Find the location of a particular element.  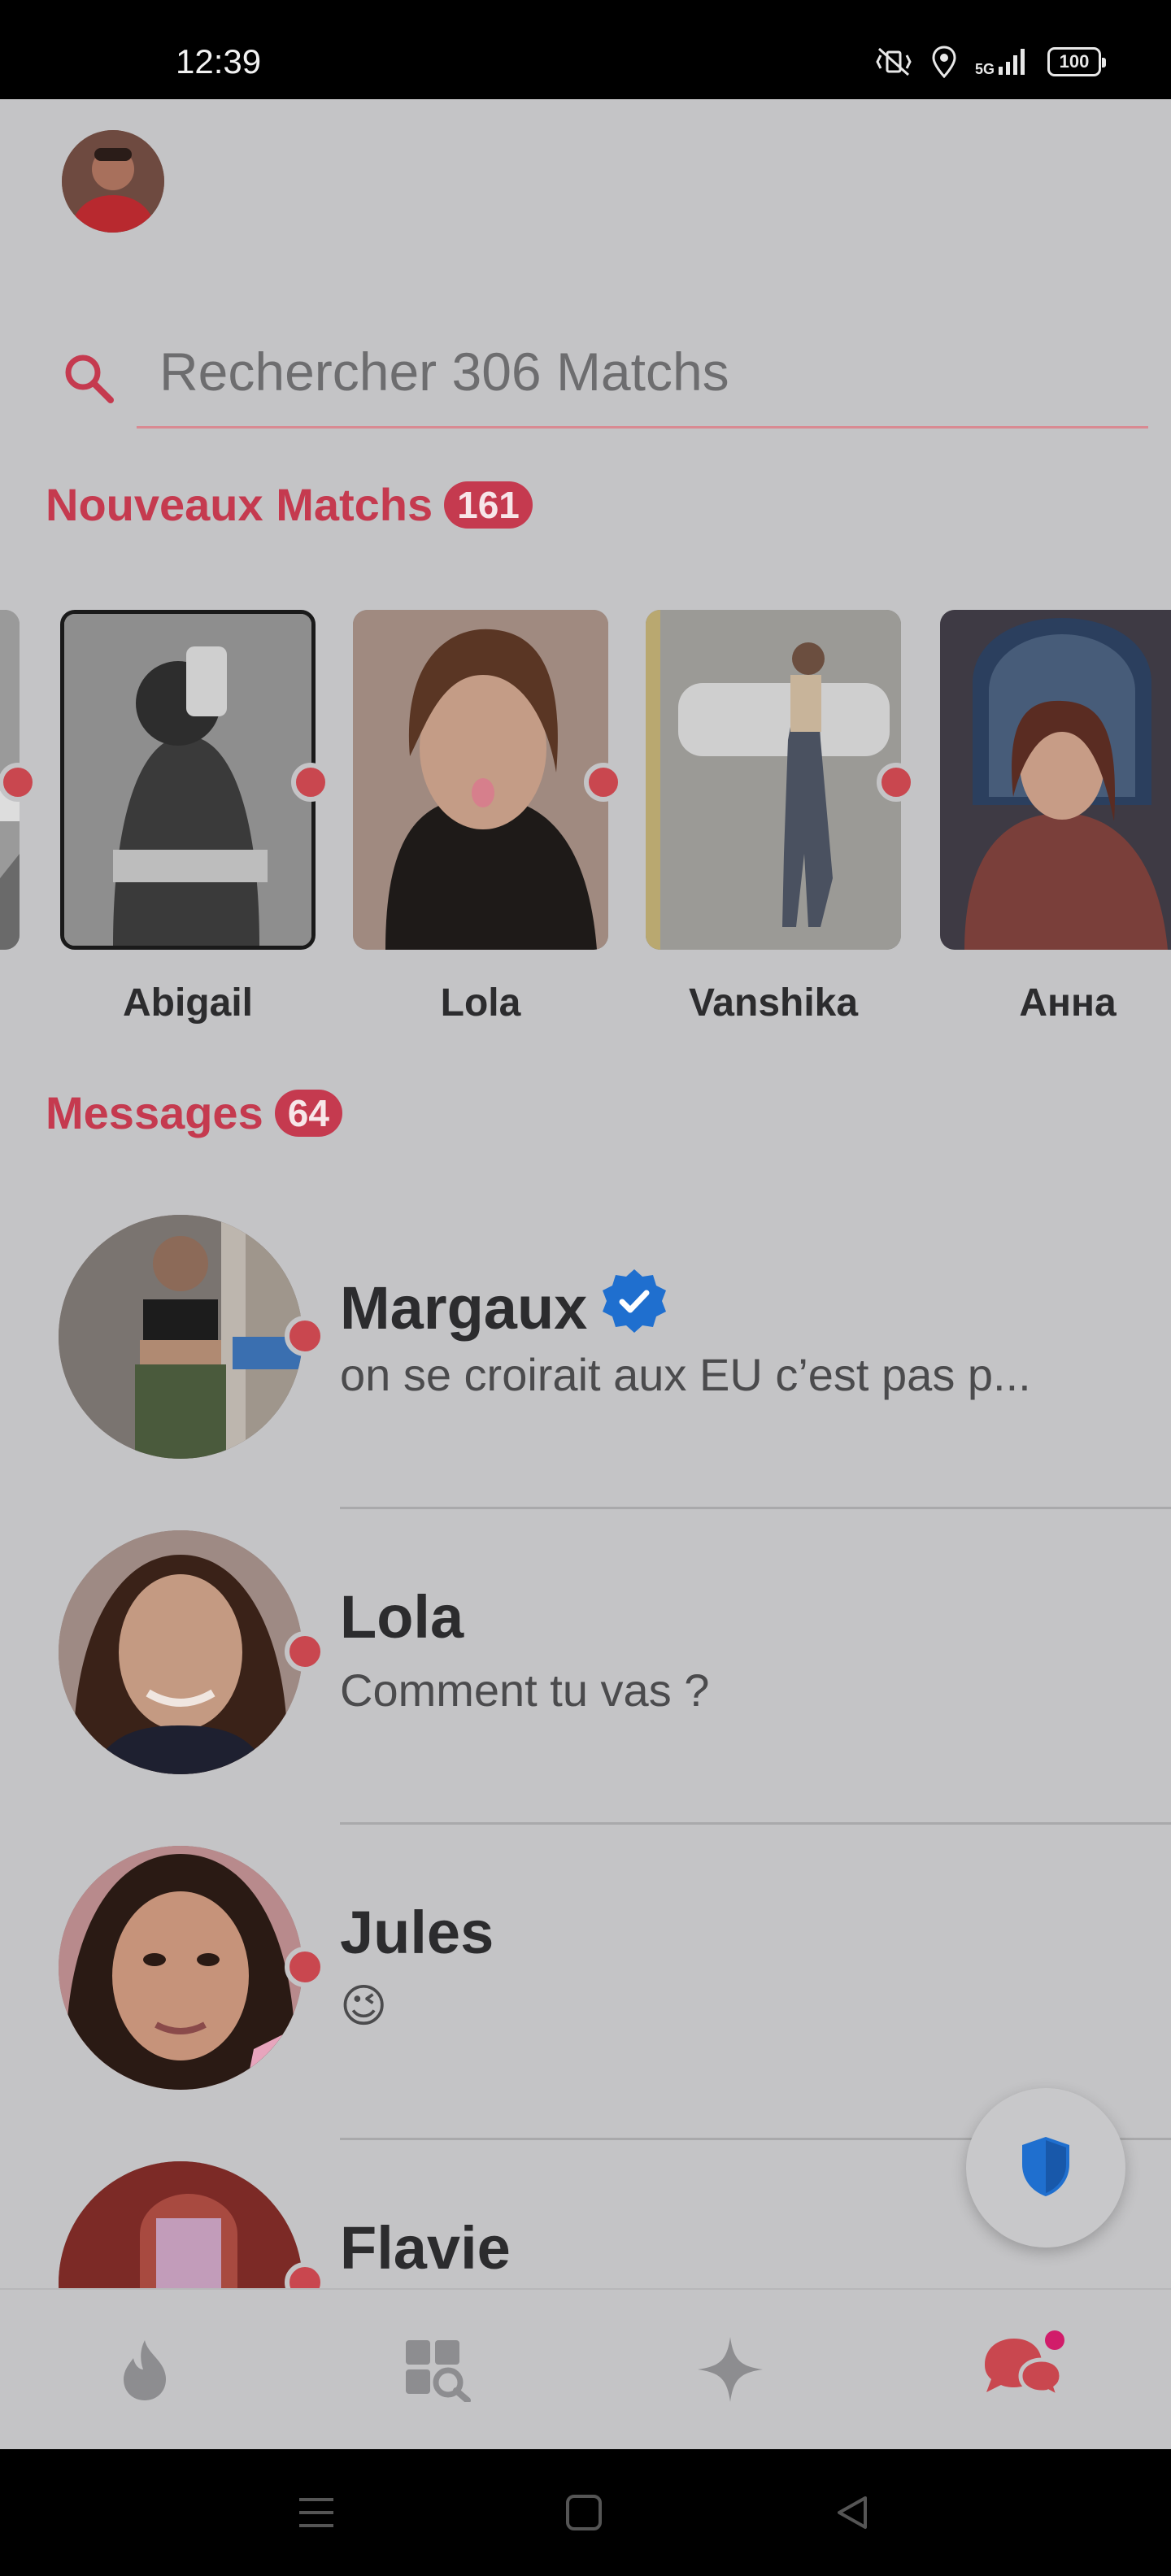

match-card: Vanshika is located at coordinates (774, 817).